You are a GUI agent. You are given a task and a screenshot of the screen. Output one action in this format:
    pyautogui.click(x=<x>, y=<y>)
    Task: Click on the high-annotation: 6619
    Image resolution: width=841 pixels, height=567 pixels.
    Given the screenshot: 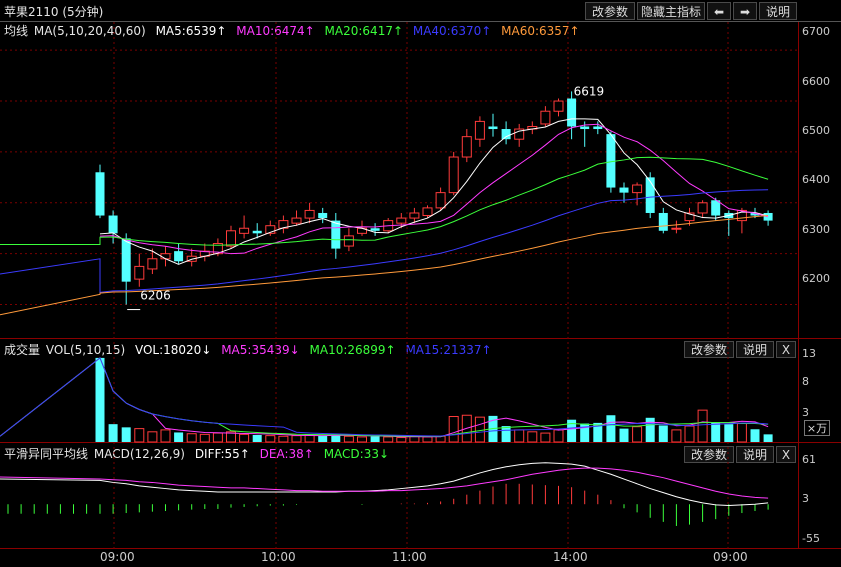 What is the action you would take?
    pyautogui.click(x=589, y=91)
    